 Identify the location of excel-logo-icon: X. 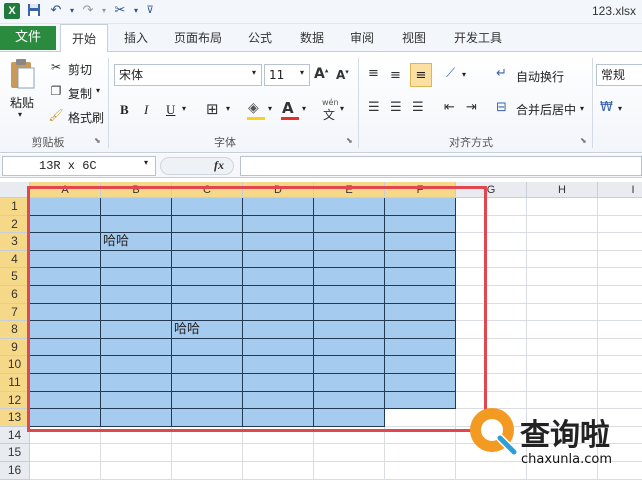
(12, 11).